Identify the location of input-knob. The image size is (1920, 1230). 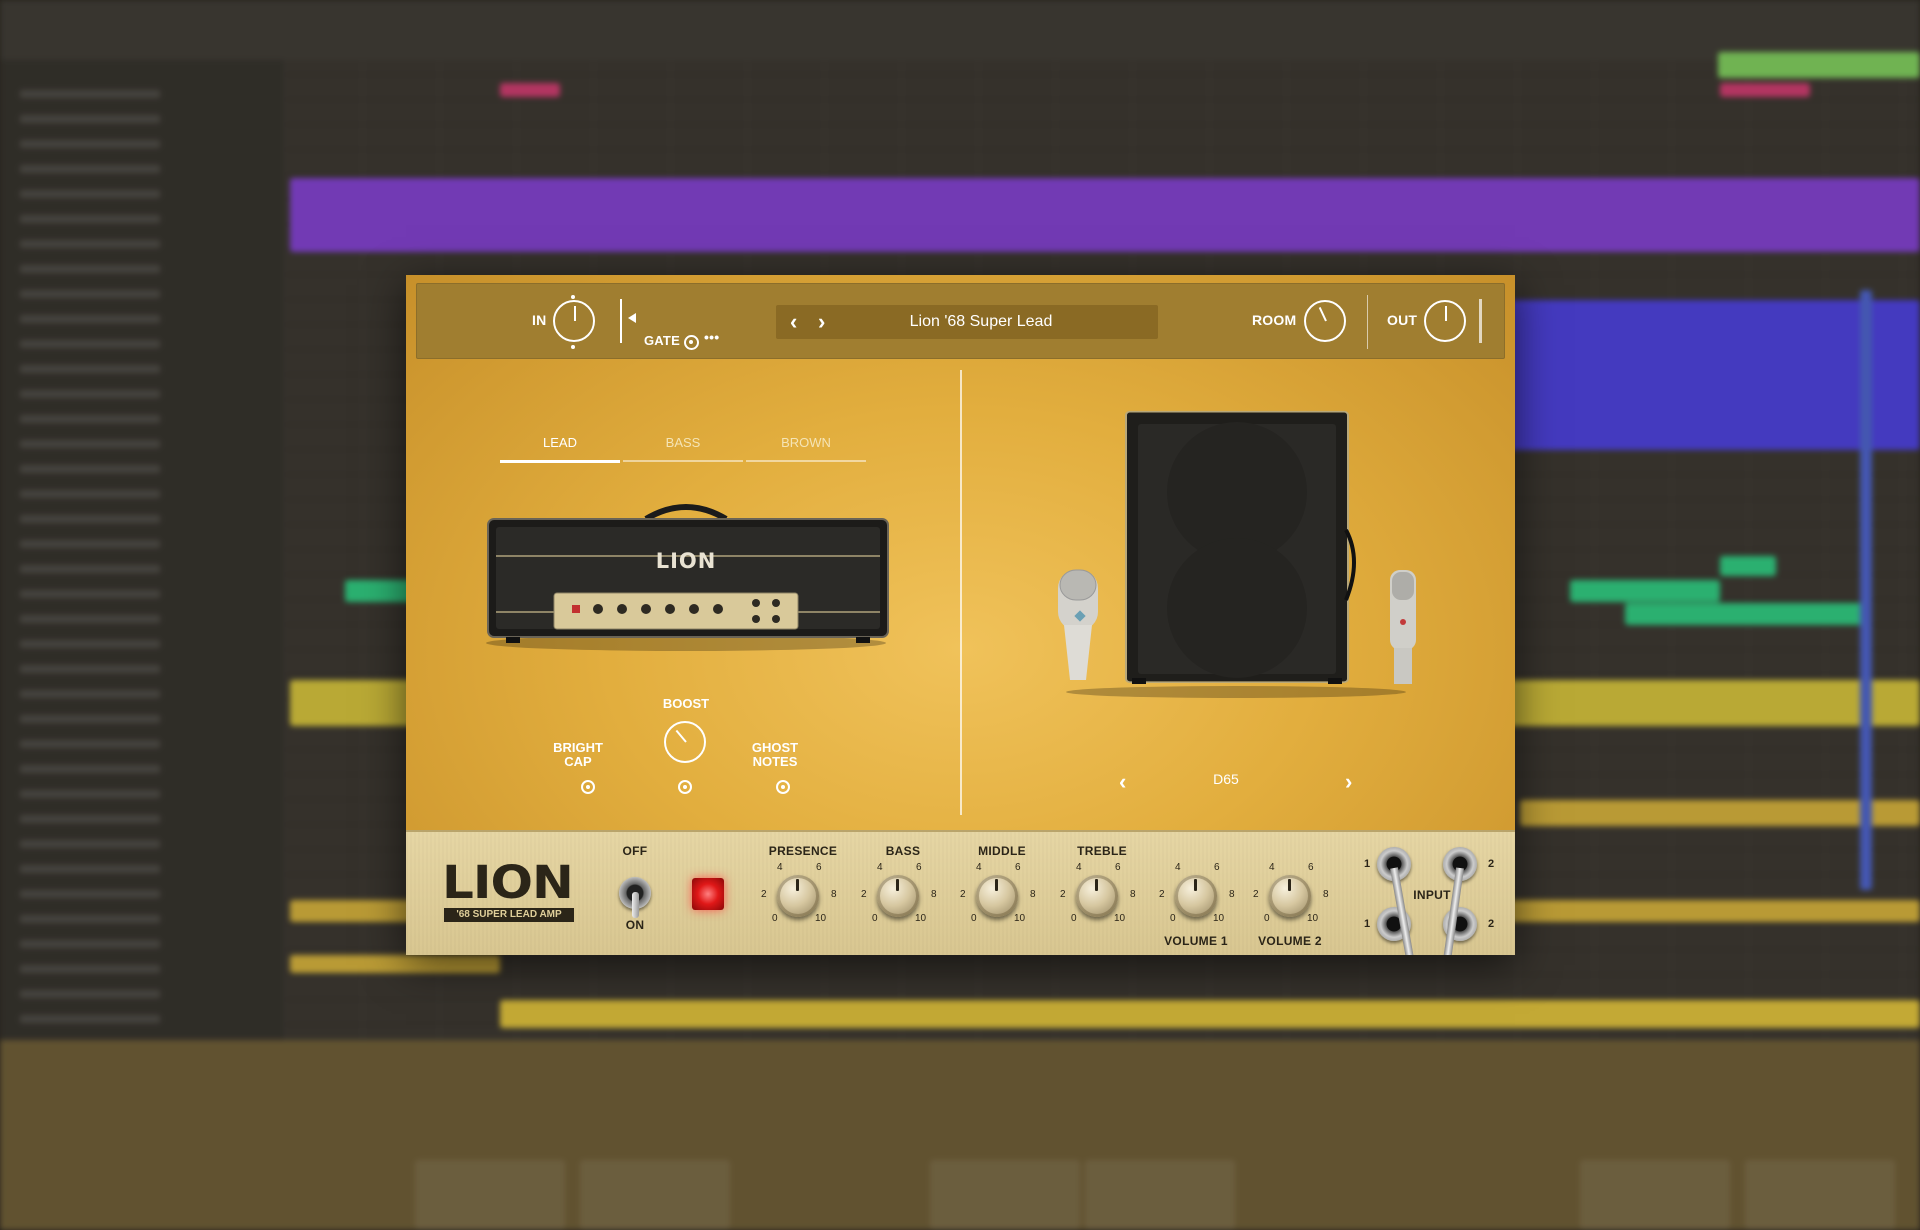
(574, 321).